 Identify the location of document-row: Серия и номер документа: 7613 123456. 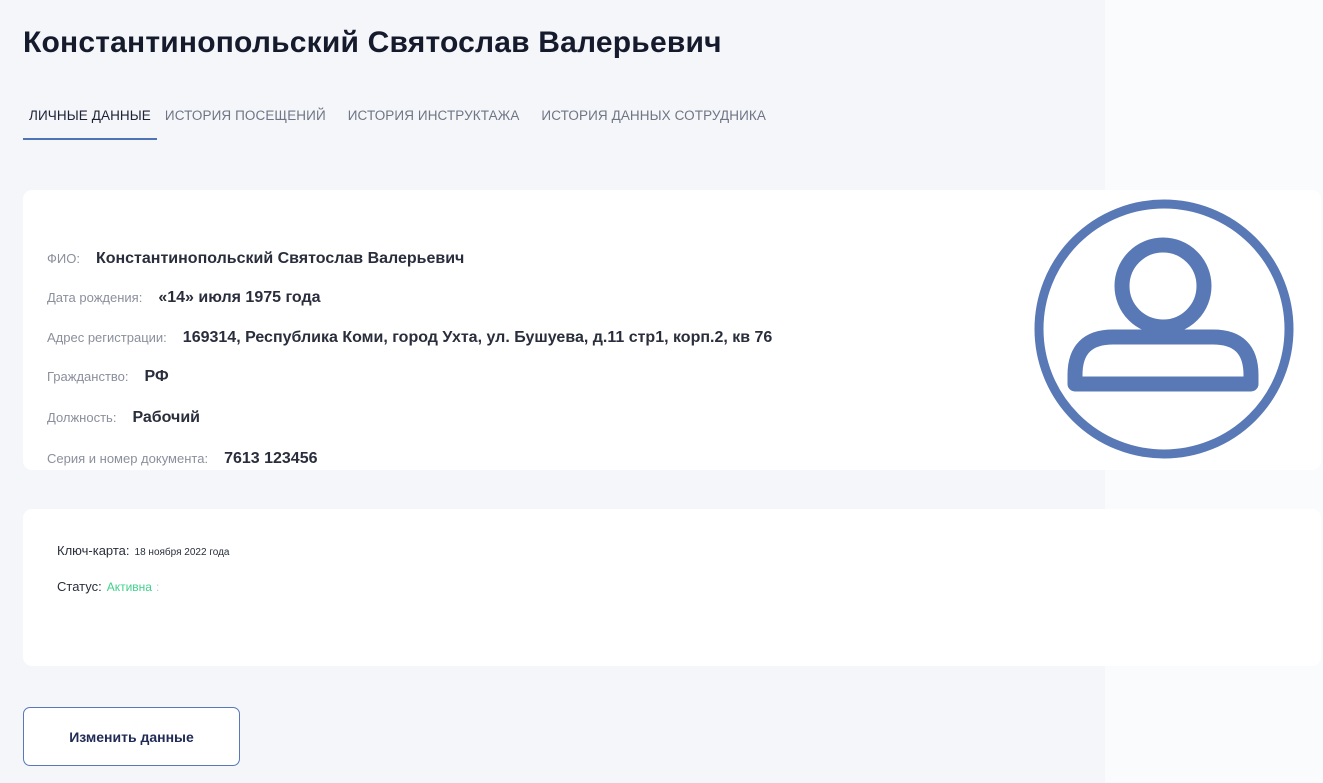
(182, 459).